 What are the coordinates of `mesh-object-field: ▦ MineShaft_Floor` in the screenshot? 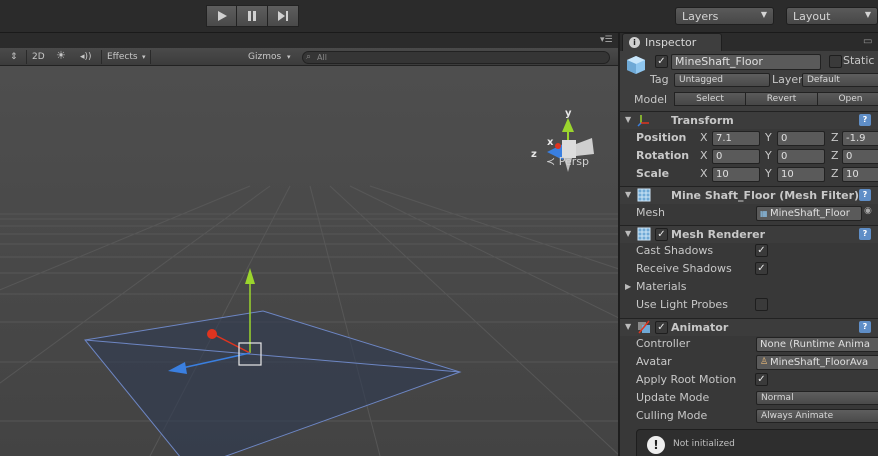 It's located at (809, 213).